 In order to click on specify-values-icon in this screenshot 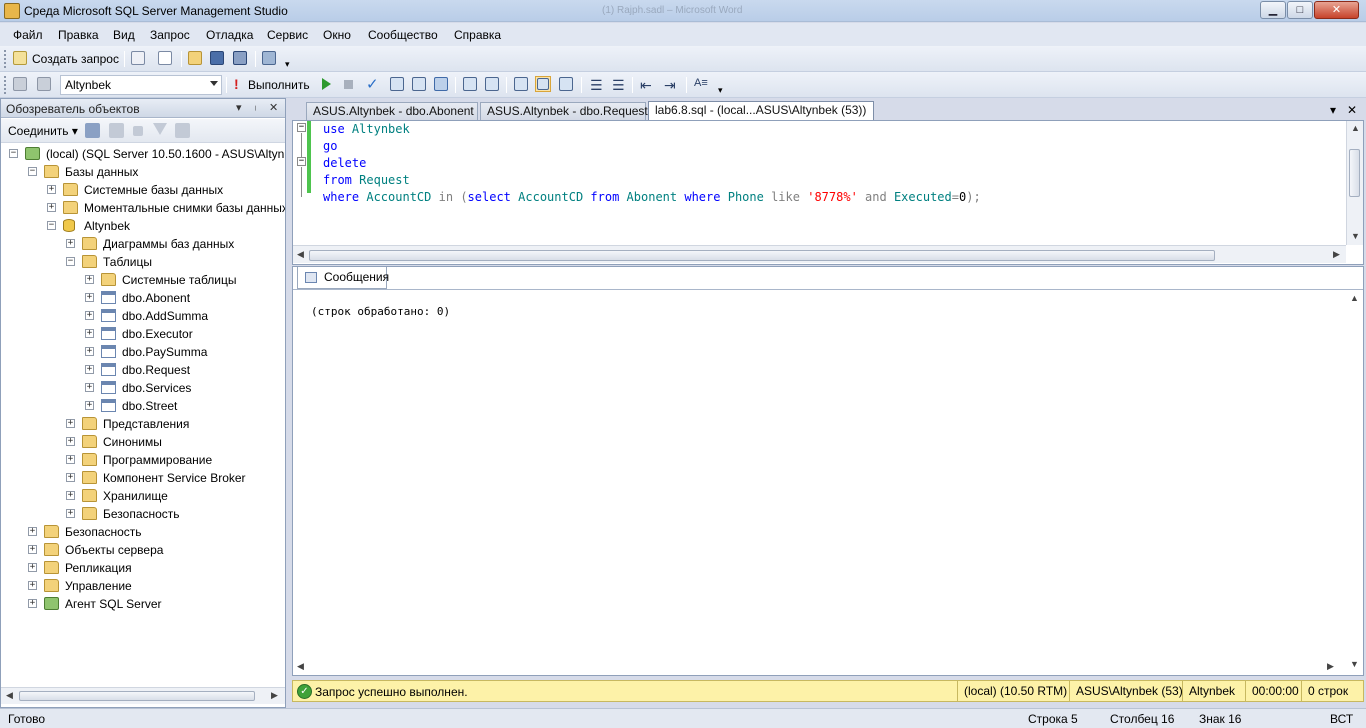, I will do `click(441, 84)`.